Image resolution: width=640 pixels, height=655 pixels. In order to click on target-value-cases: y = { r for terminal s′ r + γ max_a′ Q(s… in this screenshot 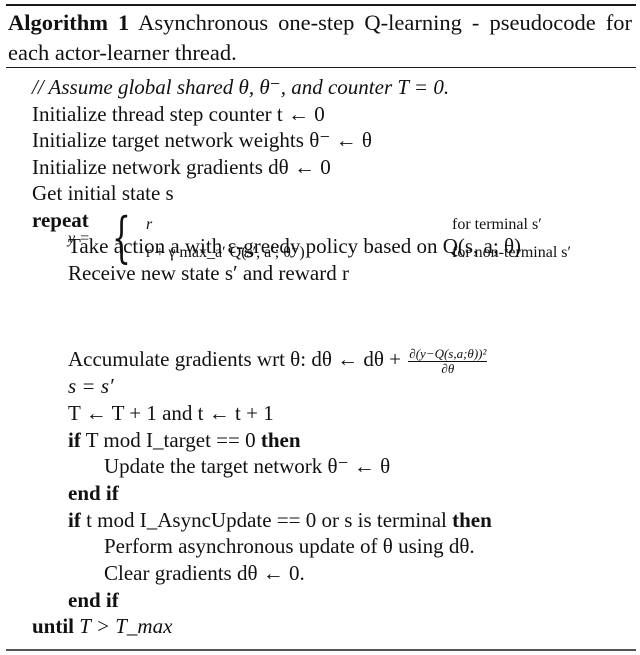, I will do `click(353, 237)`.